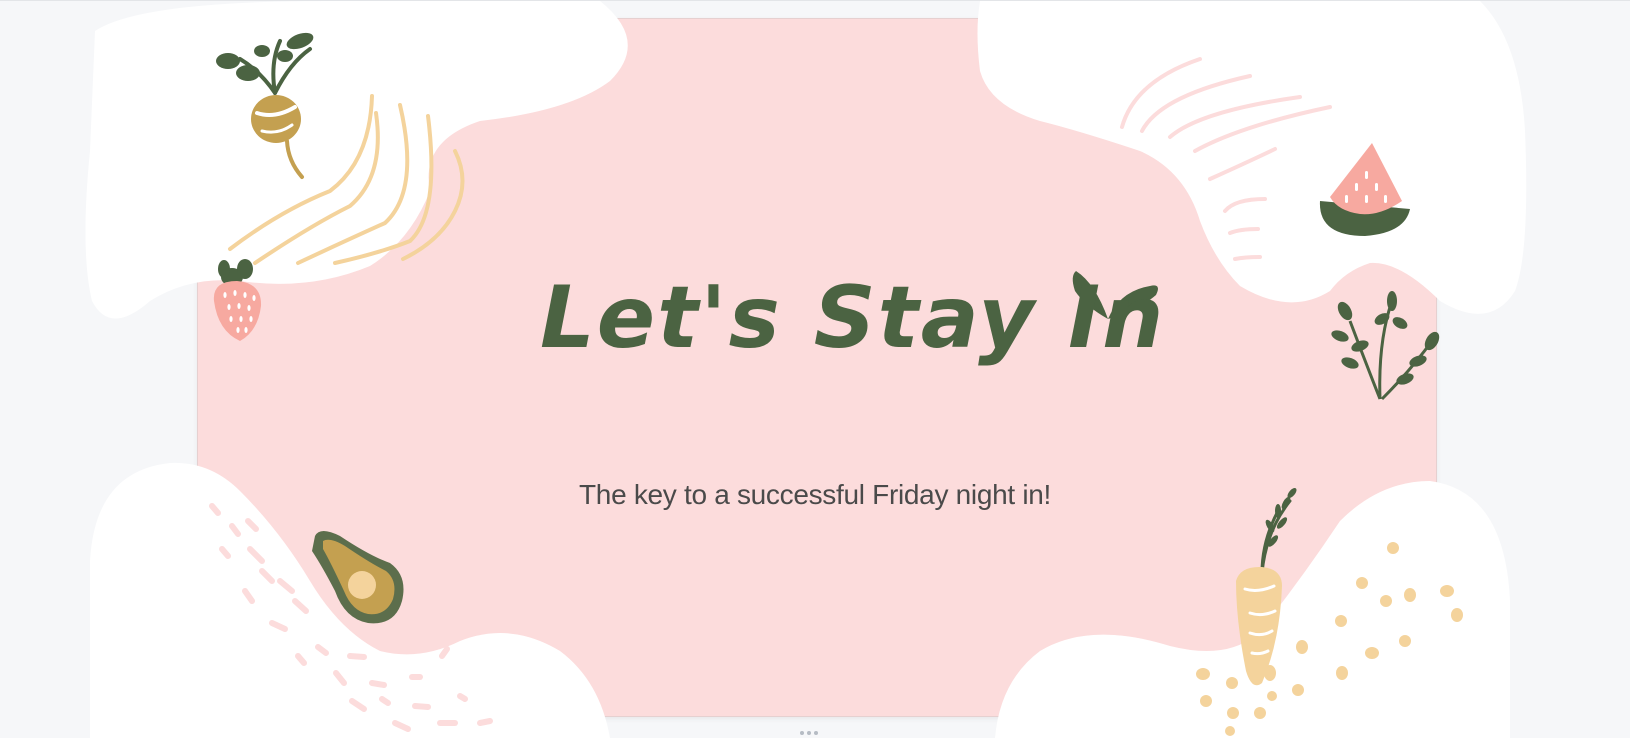  I want to click on slide-subtitle: The key to a successful Friday night in!, so click(815, 495).